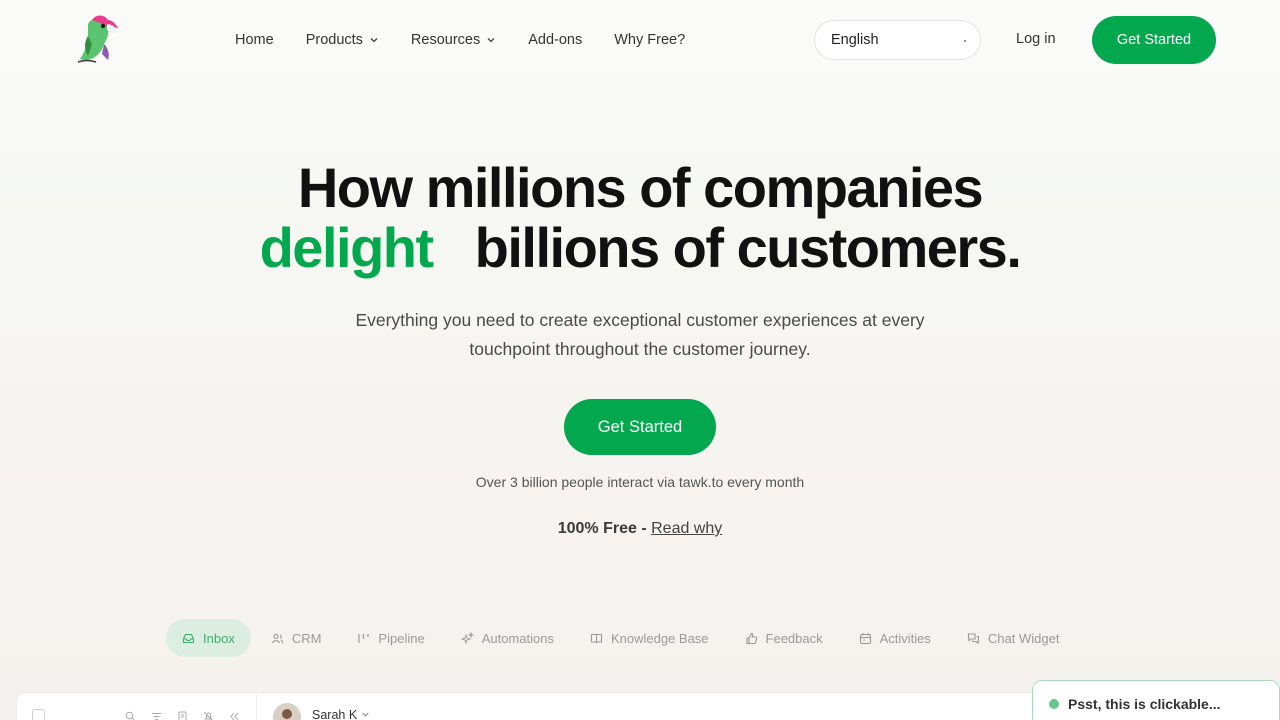  I want to click on book-icon, so click(596, 638).